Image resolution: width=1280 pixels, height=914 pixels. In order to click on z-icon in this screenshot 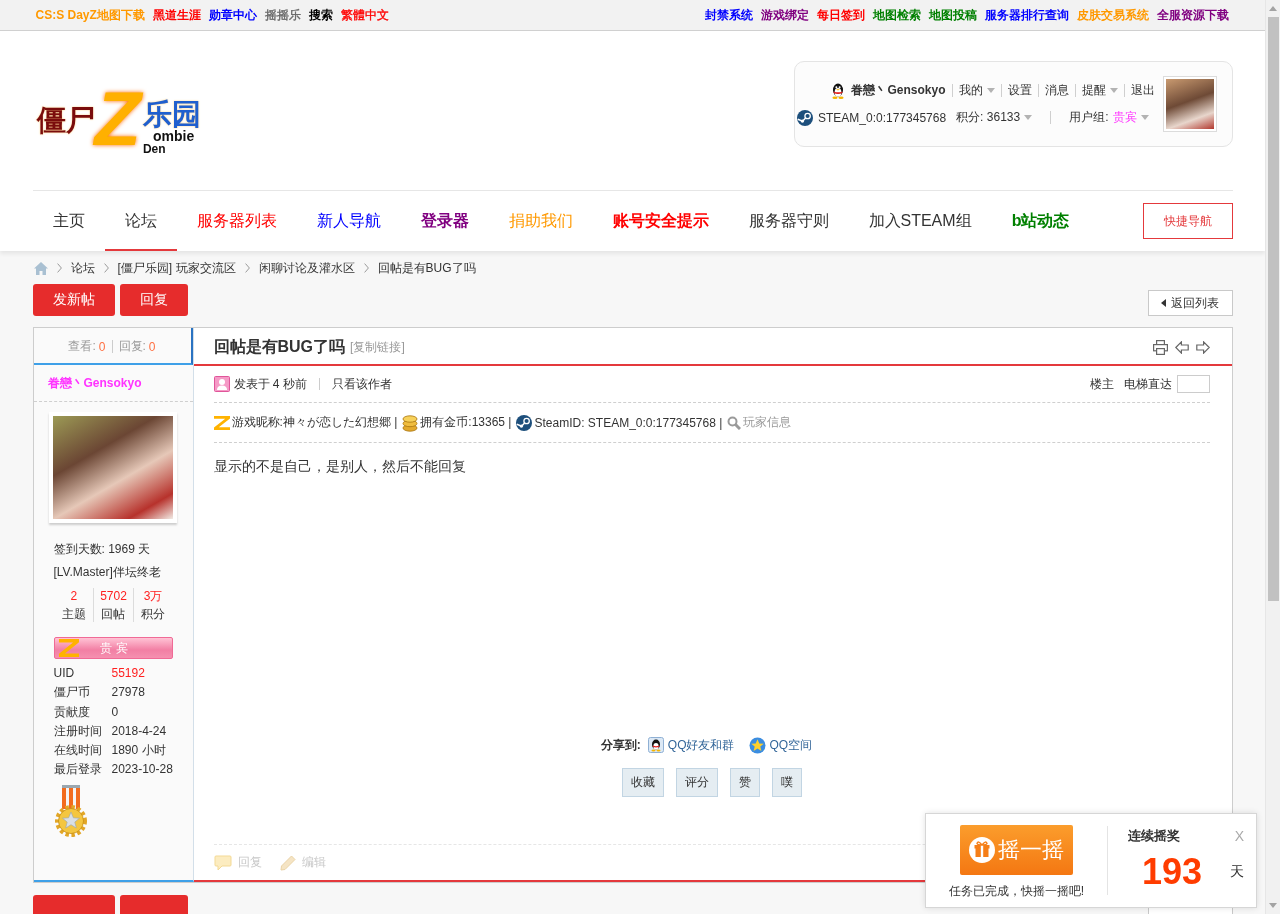, I will do `click(221, 422)`.